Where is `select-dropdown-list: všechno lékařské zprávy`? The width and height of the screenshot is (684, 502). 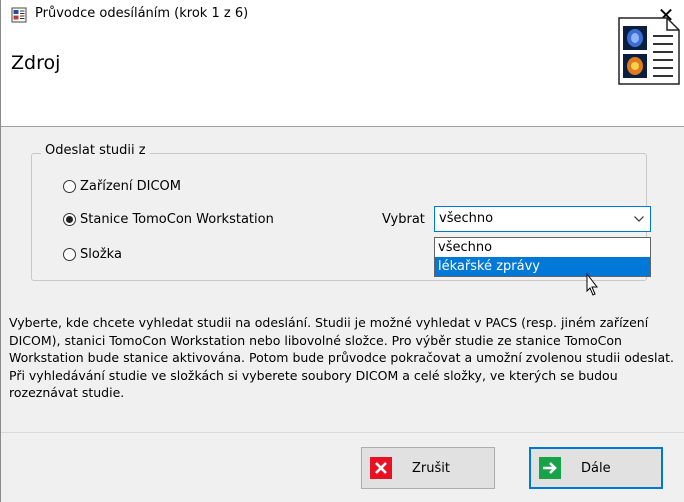 select-dropdown-list: všechno lékařské zprávy is located at coordinates (542, 257).